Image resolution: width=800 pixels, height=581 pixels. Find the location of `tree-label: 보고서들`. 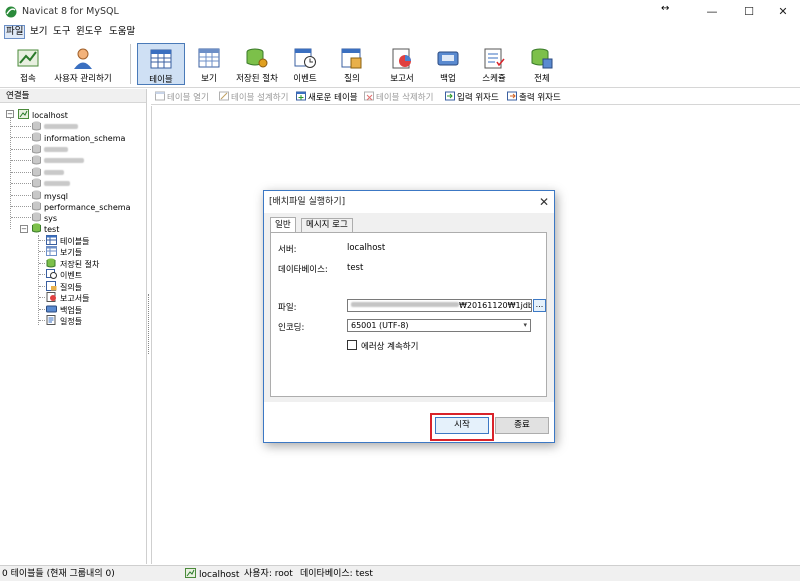

tree-label: 보고서들 is located at coordinates (75, 298).